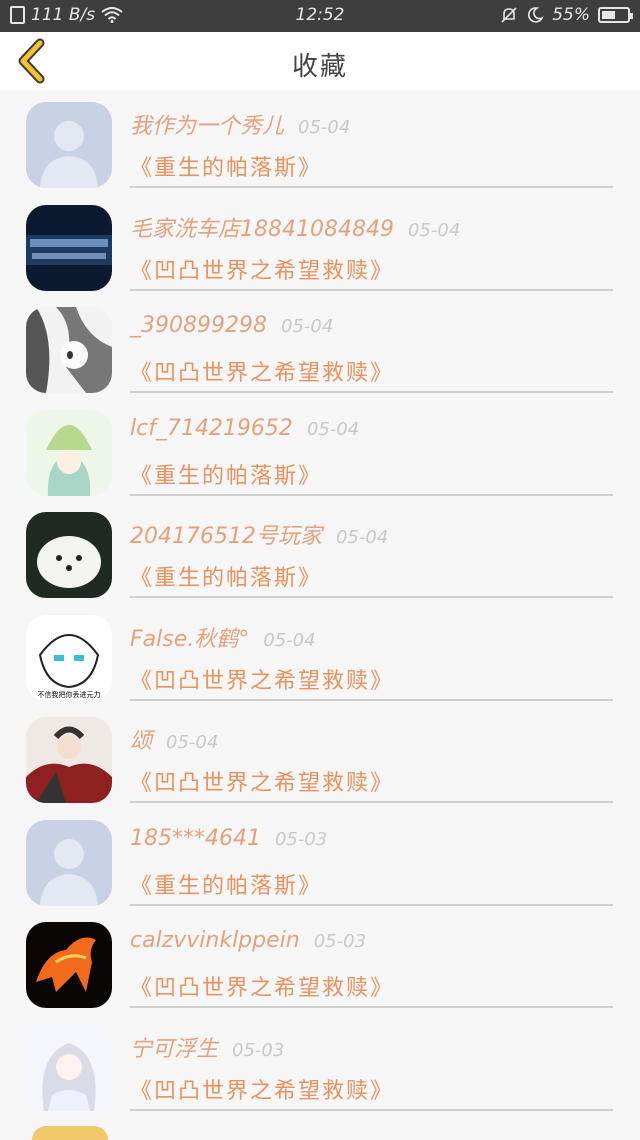 This screenshot has height=1140, width=640. Describe the element at coordinates (571, 15) in the screenshot. I see `battery-percent: 55%` at that location.